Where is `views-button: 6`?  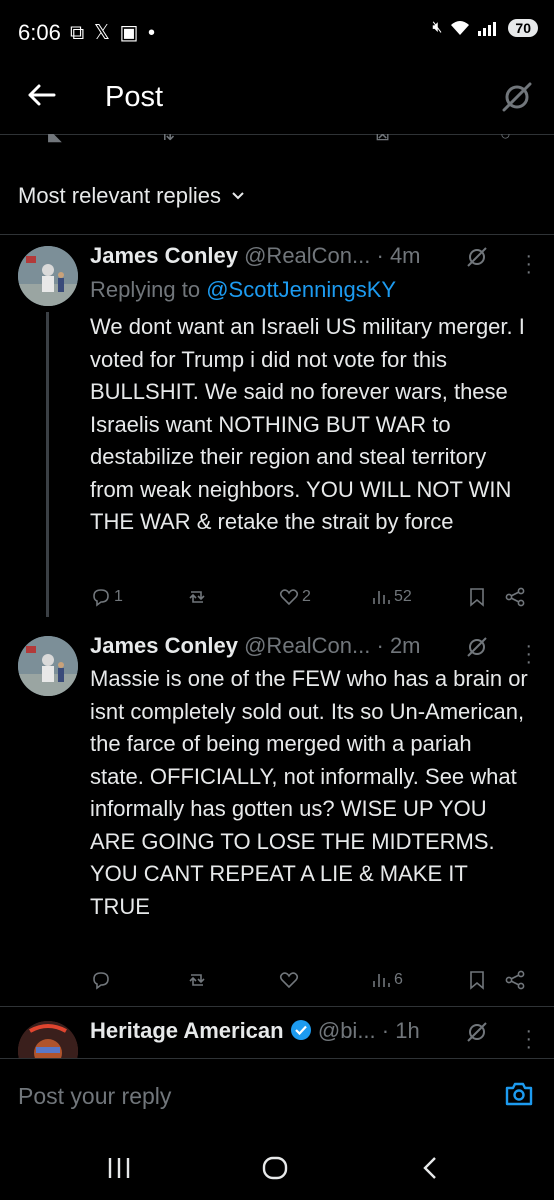 views-button: 6 is located at coordinates (386, 980).